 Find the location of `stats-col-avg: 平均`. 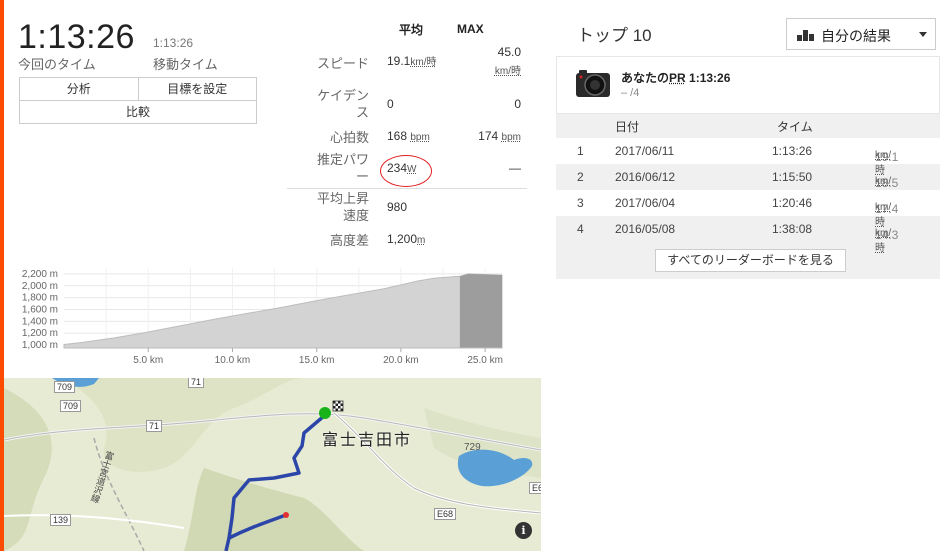

stats-col-avg: 平均 is located at coordinates (411, 29).